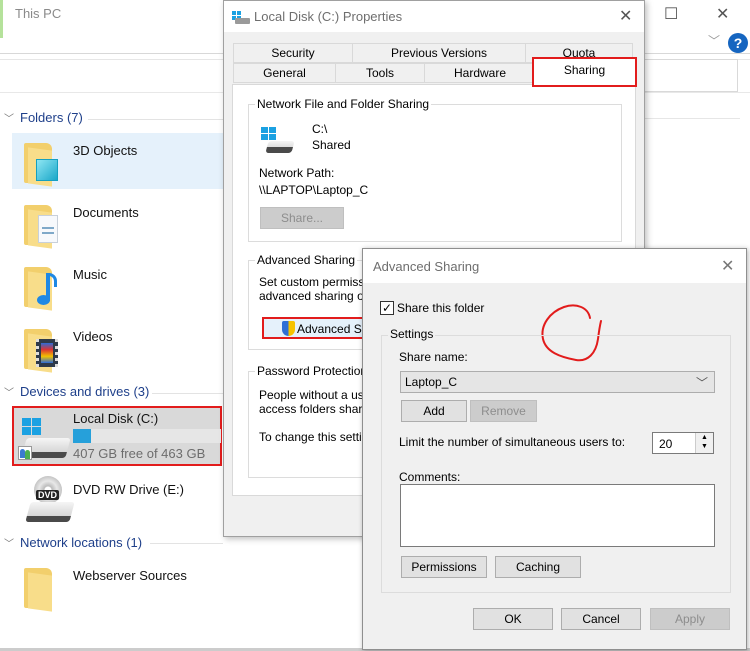  What do you see at coordinates (85, 391) in the screenshot?
I see `group-label: Devices and drives (3)` at bounding box center [85, 391].